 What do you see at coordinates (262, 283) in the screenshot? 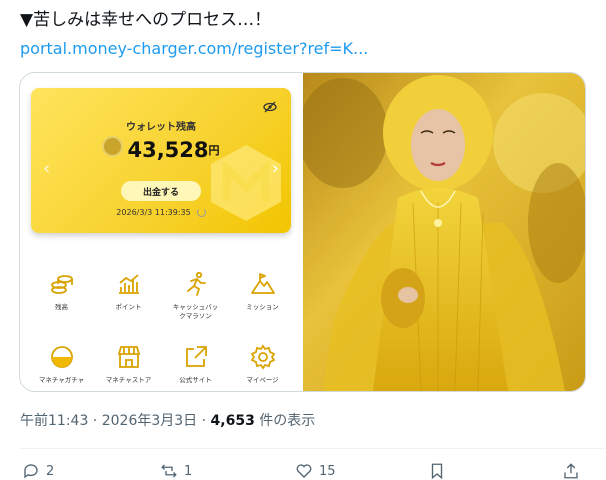
I see `mountain-icon` at bounding box center [262, 283].